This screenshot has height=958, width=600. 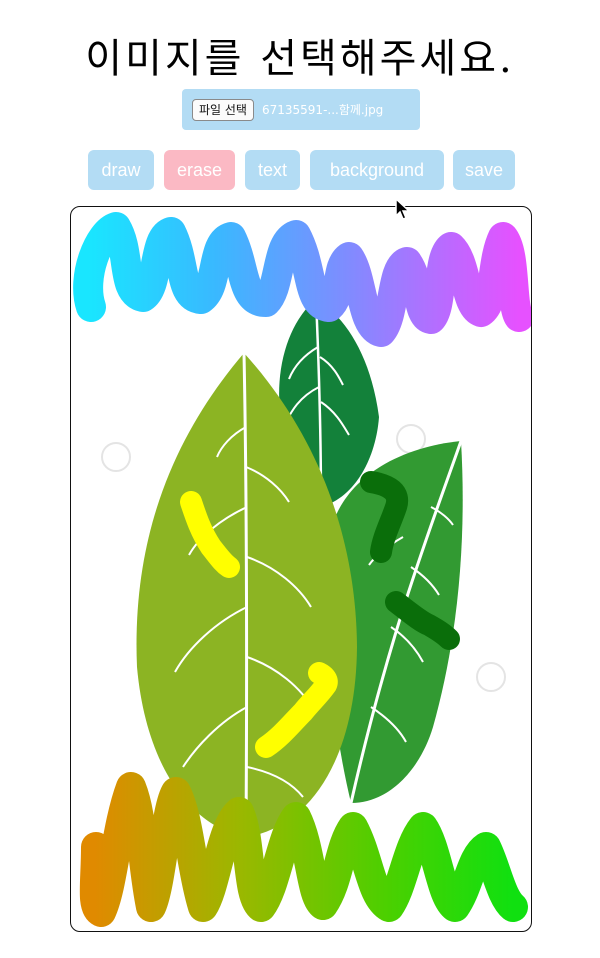 What do you see at coordinates (377, 170) in the screenshot?
I see `background-button: background` at bounding box center [377, 170].